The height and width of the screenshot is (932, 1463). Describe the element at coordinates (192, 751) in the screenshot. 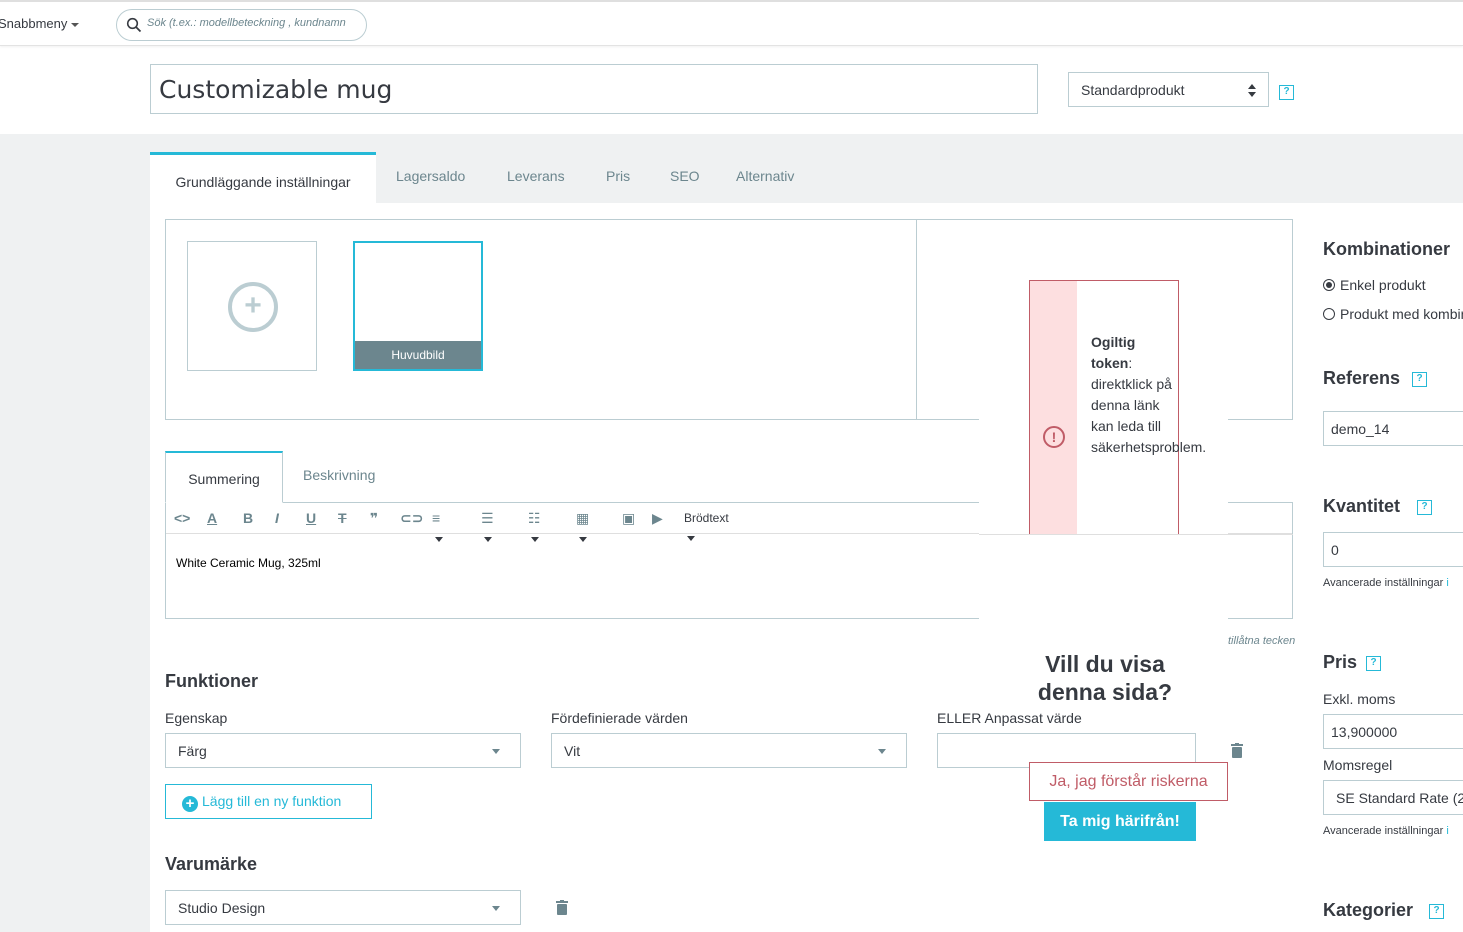

I see `property-value: Färg` at that location.